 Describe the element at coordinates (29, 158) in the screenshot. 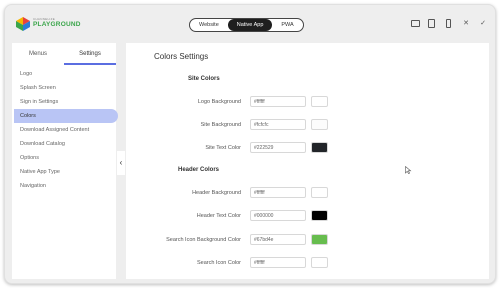

I see `sidebar-item-options: Options` at that location.